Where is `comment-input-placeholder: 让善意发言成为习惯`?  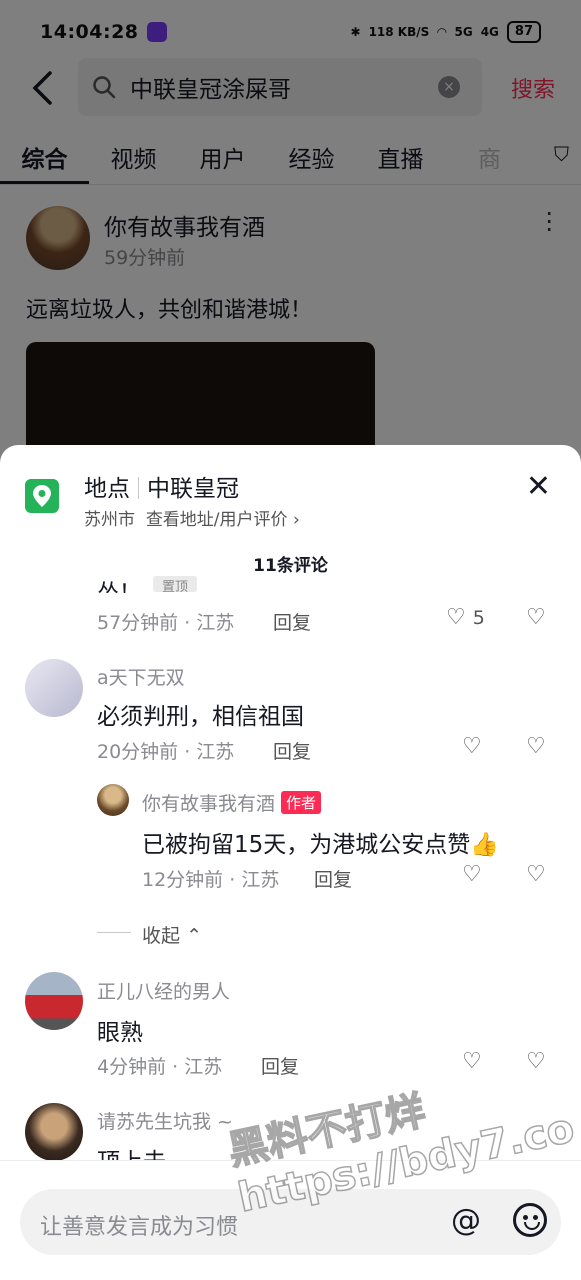
comment-input-placeholder: 让善意发言成为习惯 is located at coordinates (139, 1227).